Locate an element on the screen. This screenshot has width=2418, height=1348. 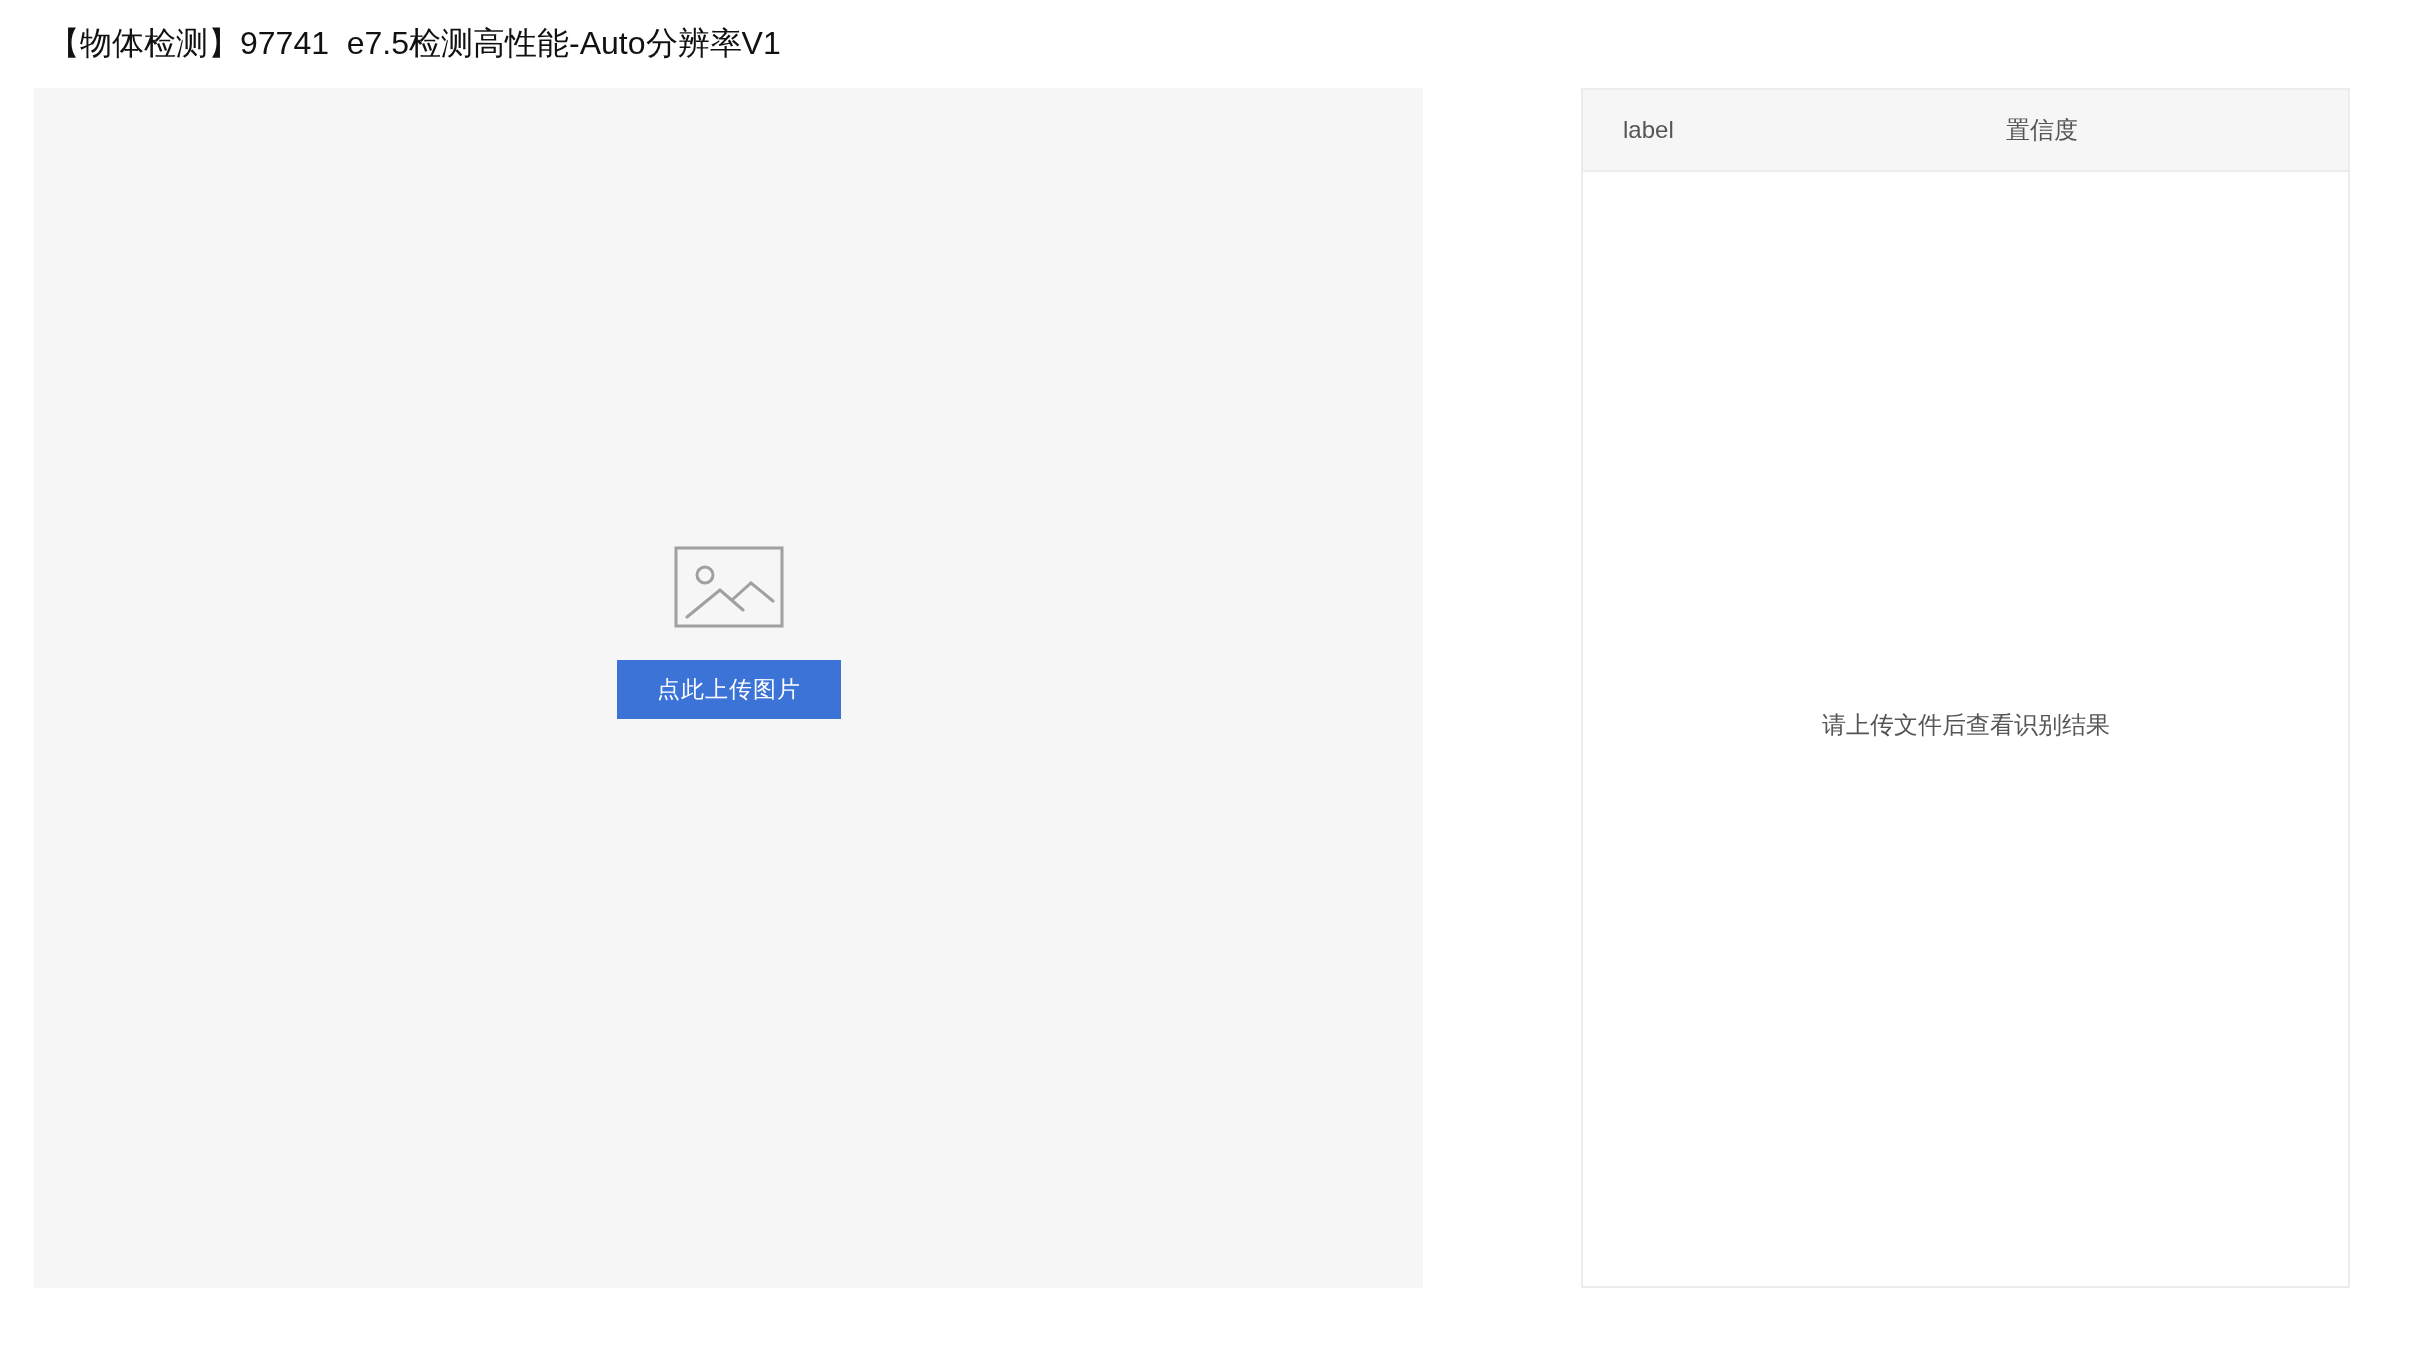
empty-message: 请上传文件后查看识别结果 is located at coordinates (1965, 725).